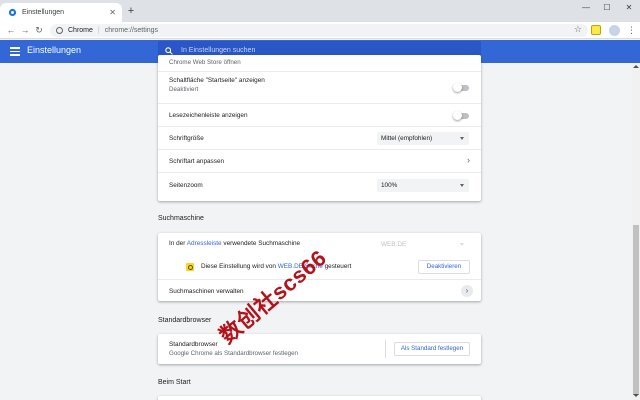 This screenshot has width=640, height=400. What do you see at coordinates (39, 30) in the screenshot?
I see `reload-icon: ↻` at bounding box center [39, 30].